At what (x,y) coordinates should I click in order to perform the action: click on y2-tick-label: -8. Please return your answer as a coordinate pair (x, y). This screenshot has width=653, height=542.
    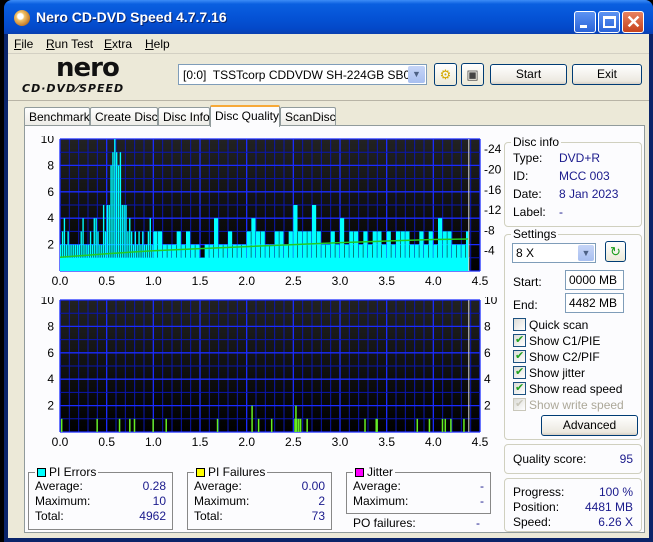
    Looking at the image, I should click on (489, 230).